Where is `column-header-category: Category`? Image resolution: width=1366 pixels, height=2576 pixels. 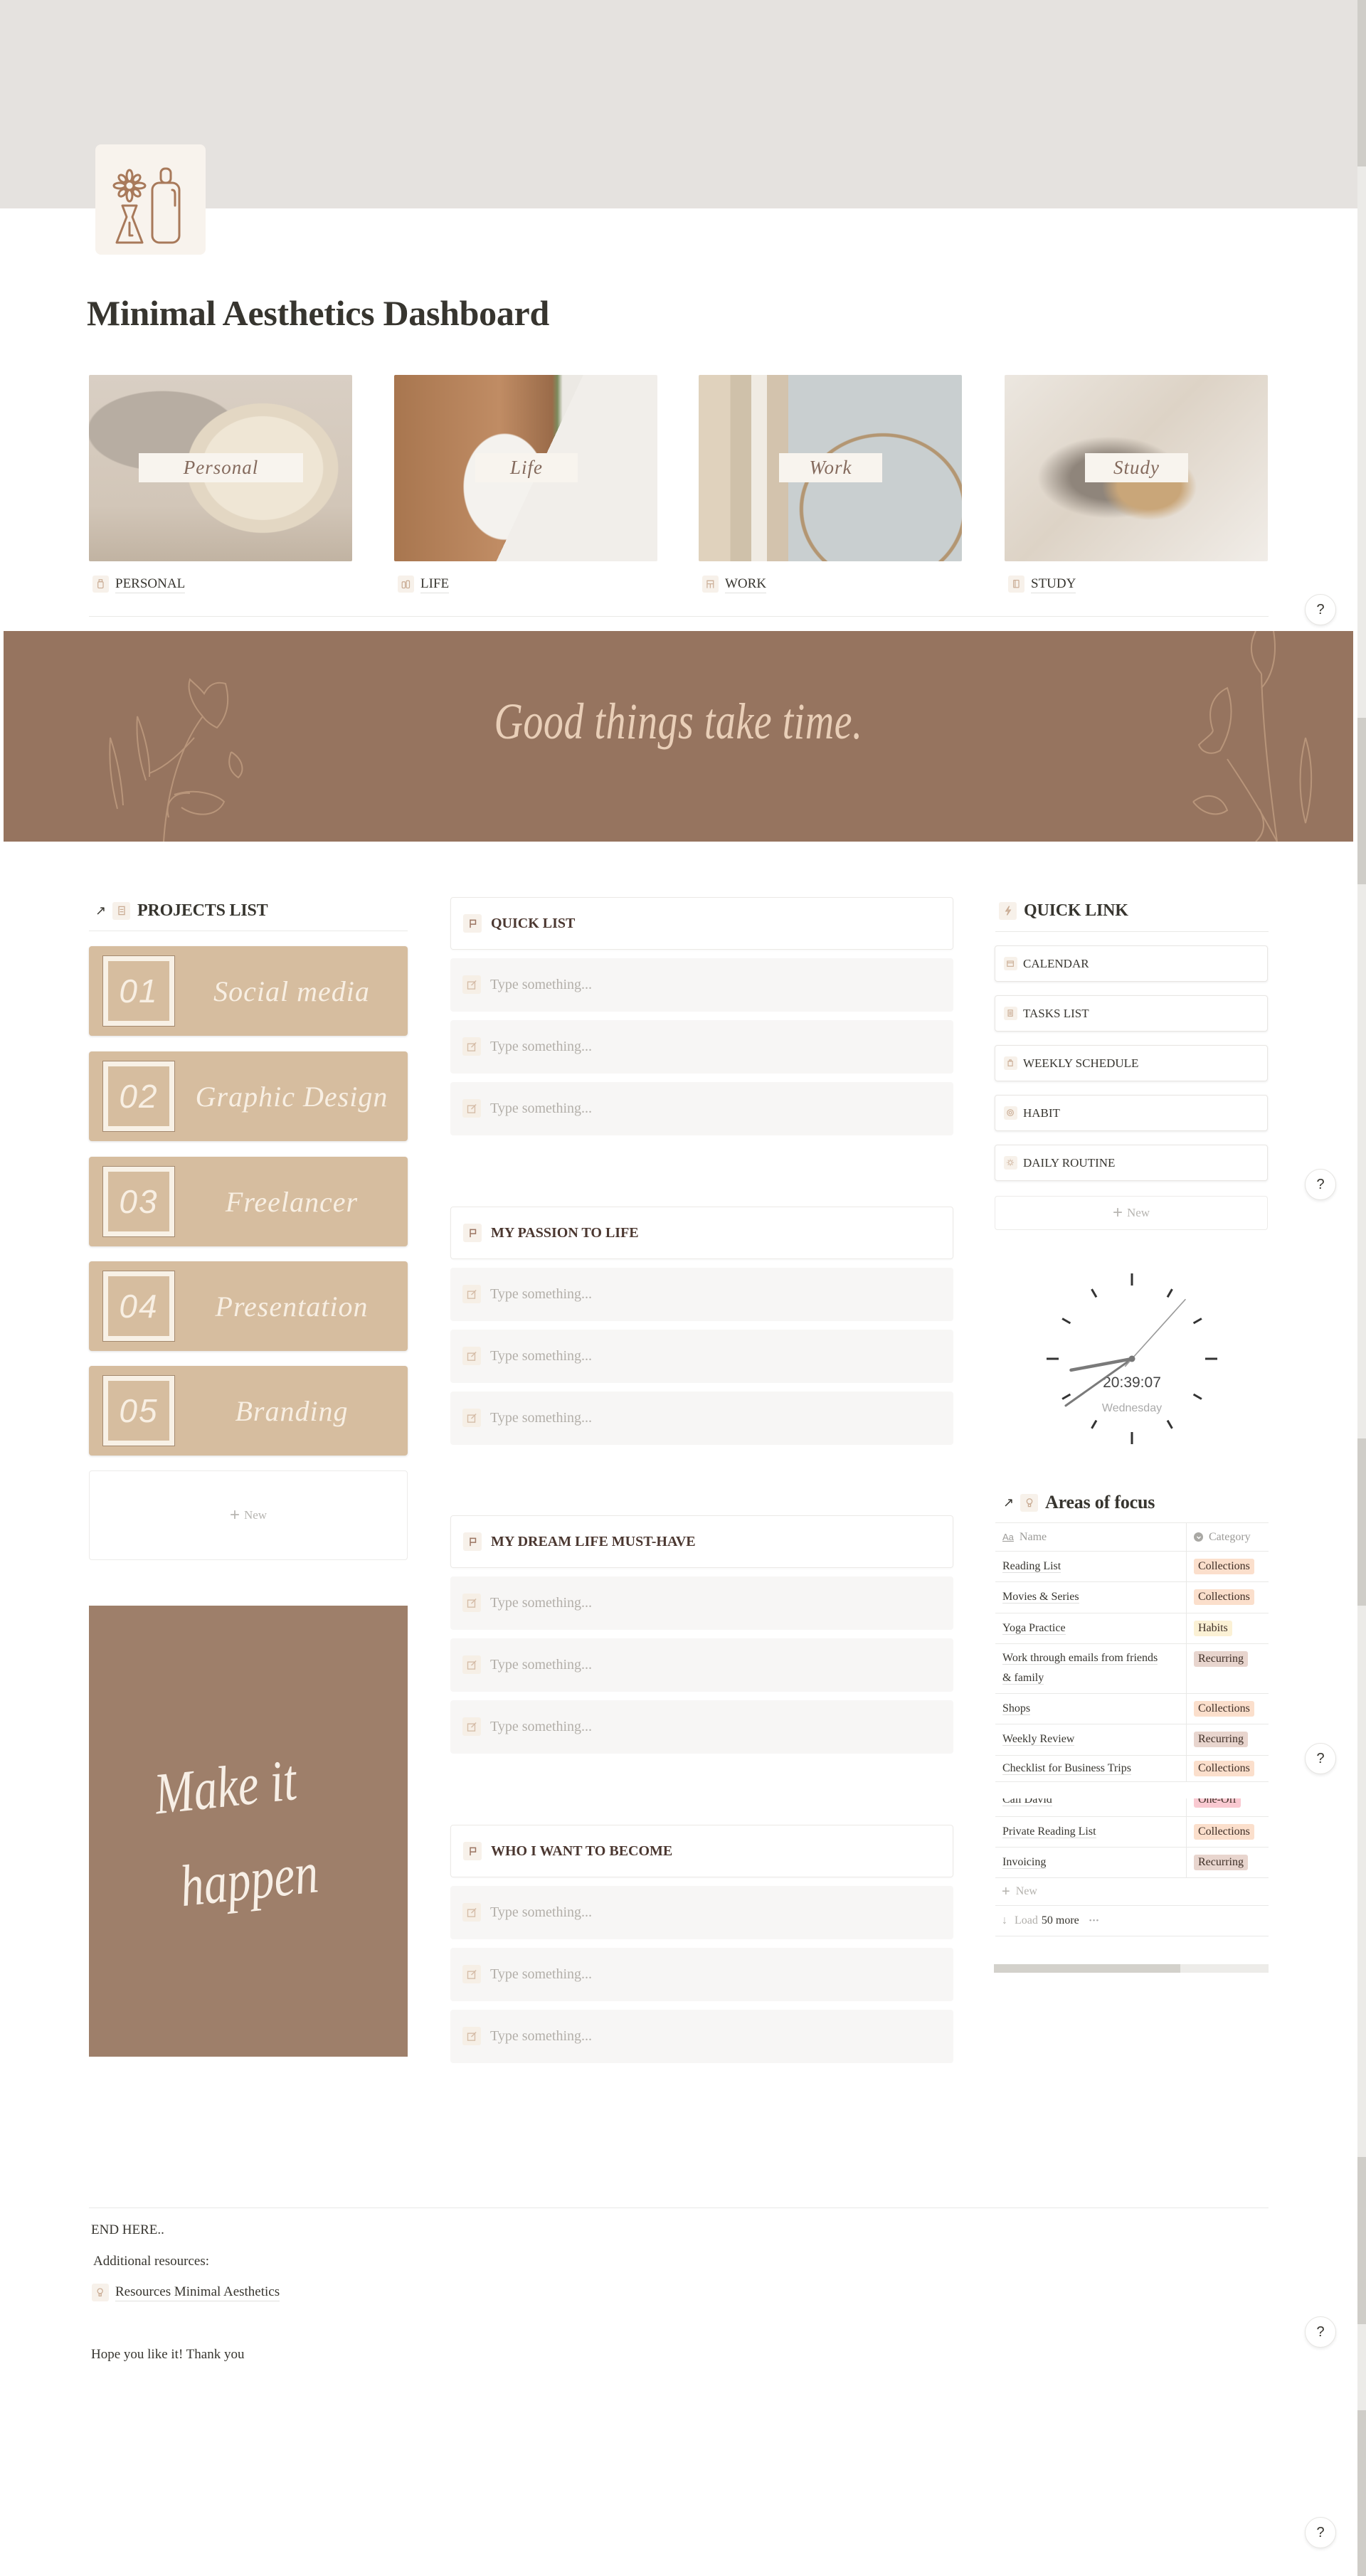
column-header-category: Category is located at coordinates (1228, 1537).